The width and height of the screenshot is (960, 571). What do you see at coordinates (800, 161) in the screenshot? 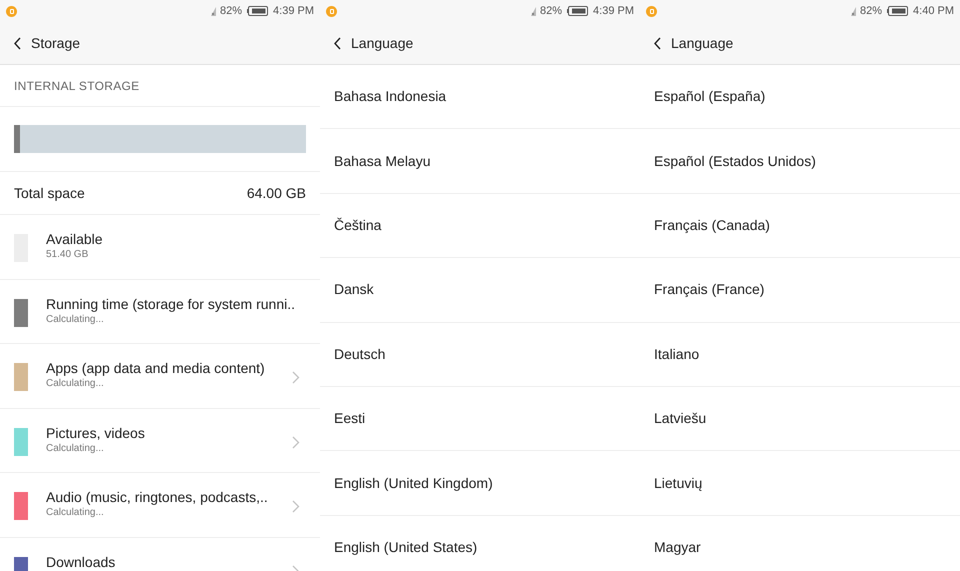
I see `language-option: Español (Estados Unidos)` at bounding box center [800, 161].